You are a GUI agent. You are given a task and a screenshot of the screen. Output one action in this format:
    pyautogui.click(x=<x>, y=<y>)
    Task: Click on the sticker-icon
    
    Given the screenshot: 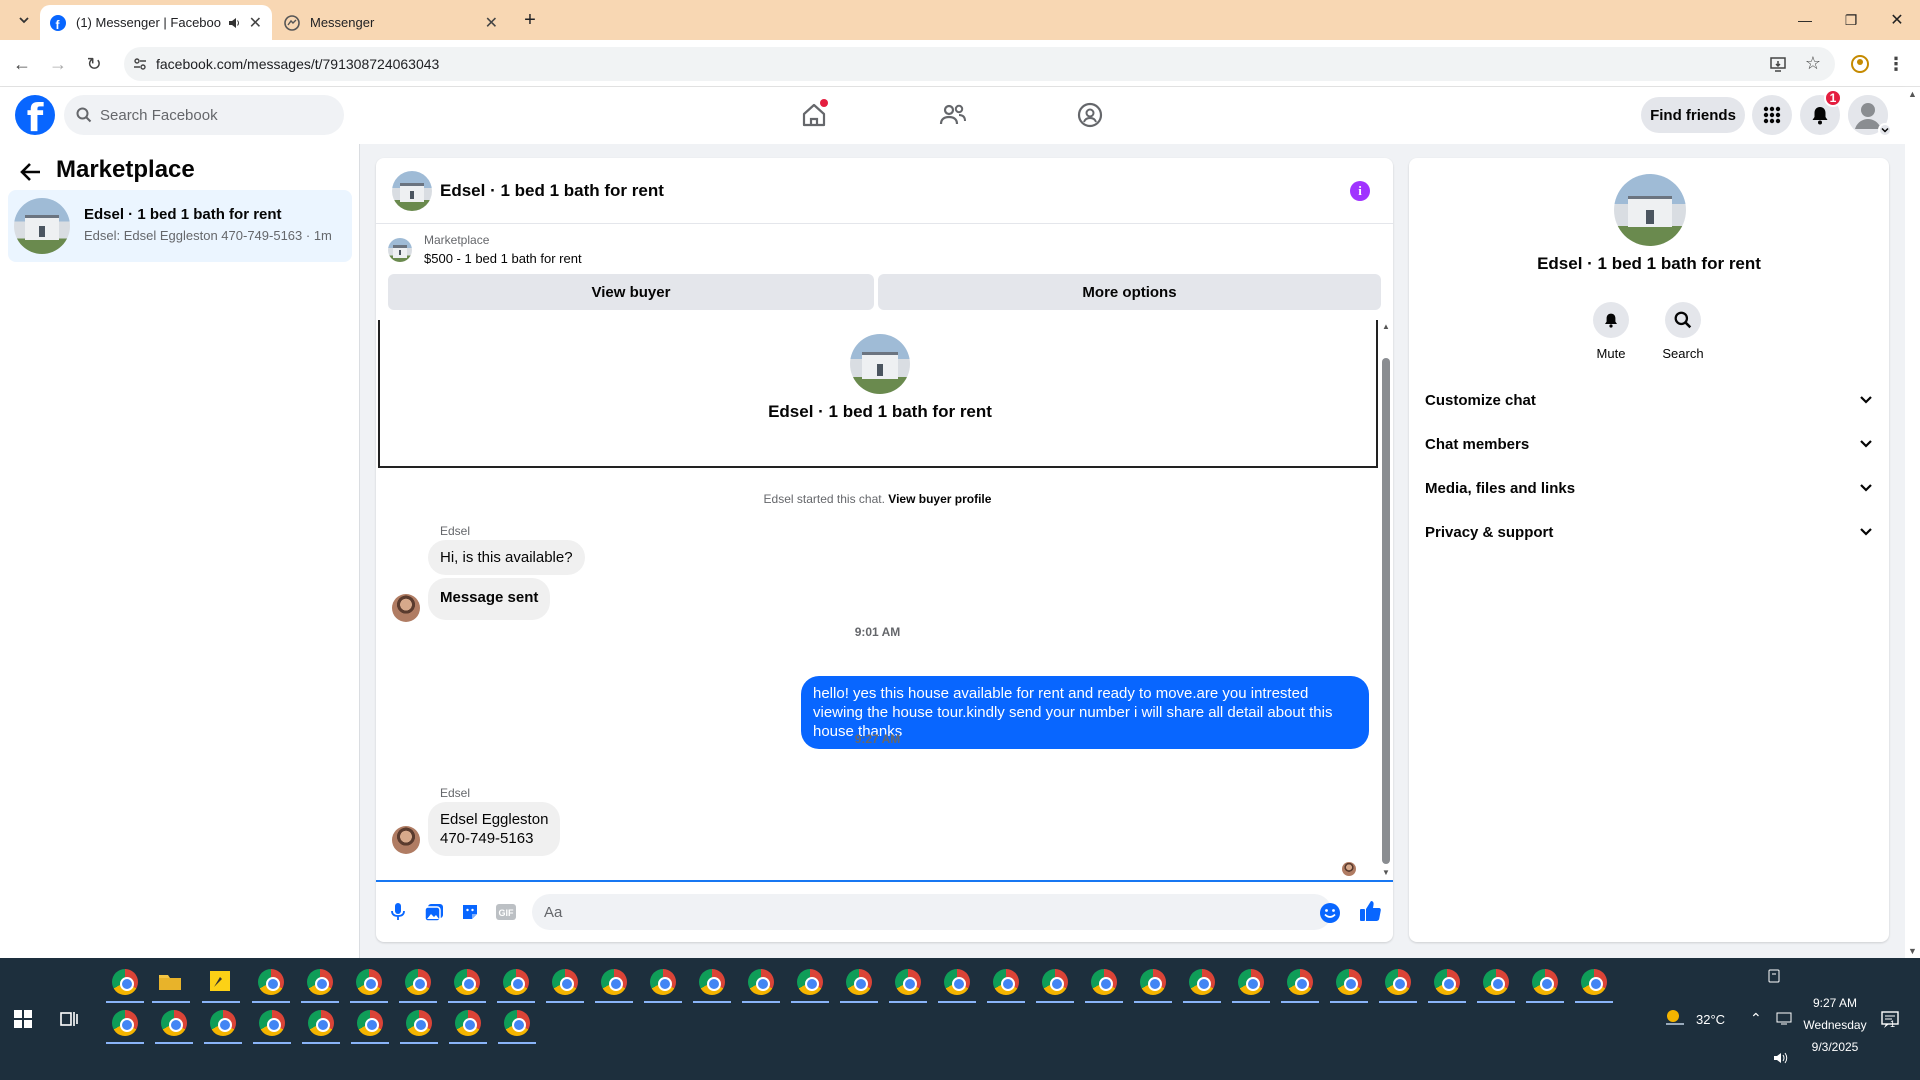 What is the action you would take?
    pyautogui.click(x=470, y=912)
    